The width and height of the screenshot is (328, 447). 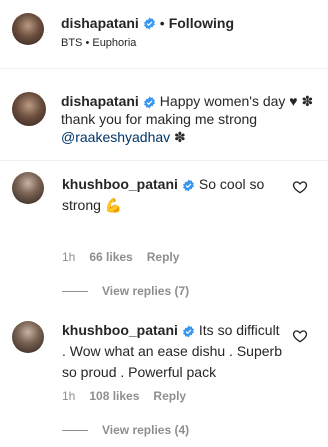 What do you see at coordinates (146, 291) in the screenshot?
I see `view-replies-label: View replies (7)` at bounding box center [146, 291].